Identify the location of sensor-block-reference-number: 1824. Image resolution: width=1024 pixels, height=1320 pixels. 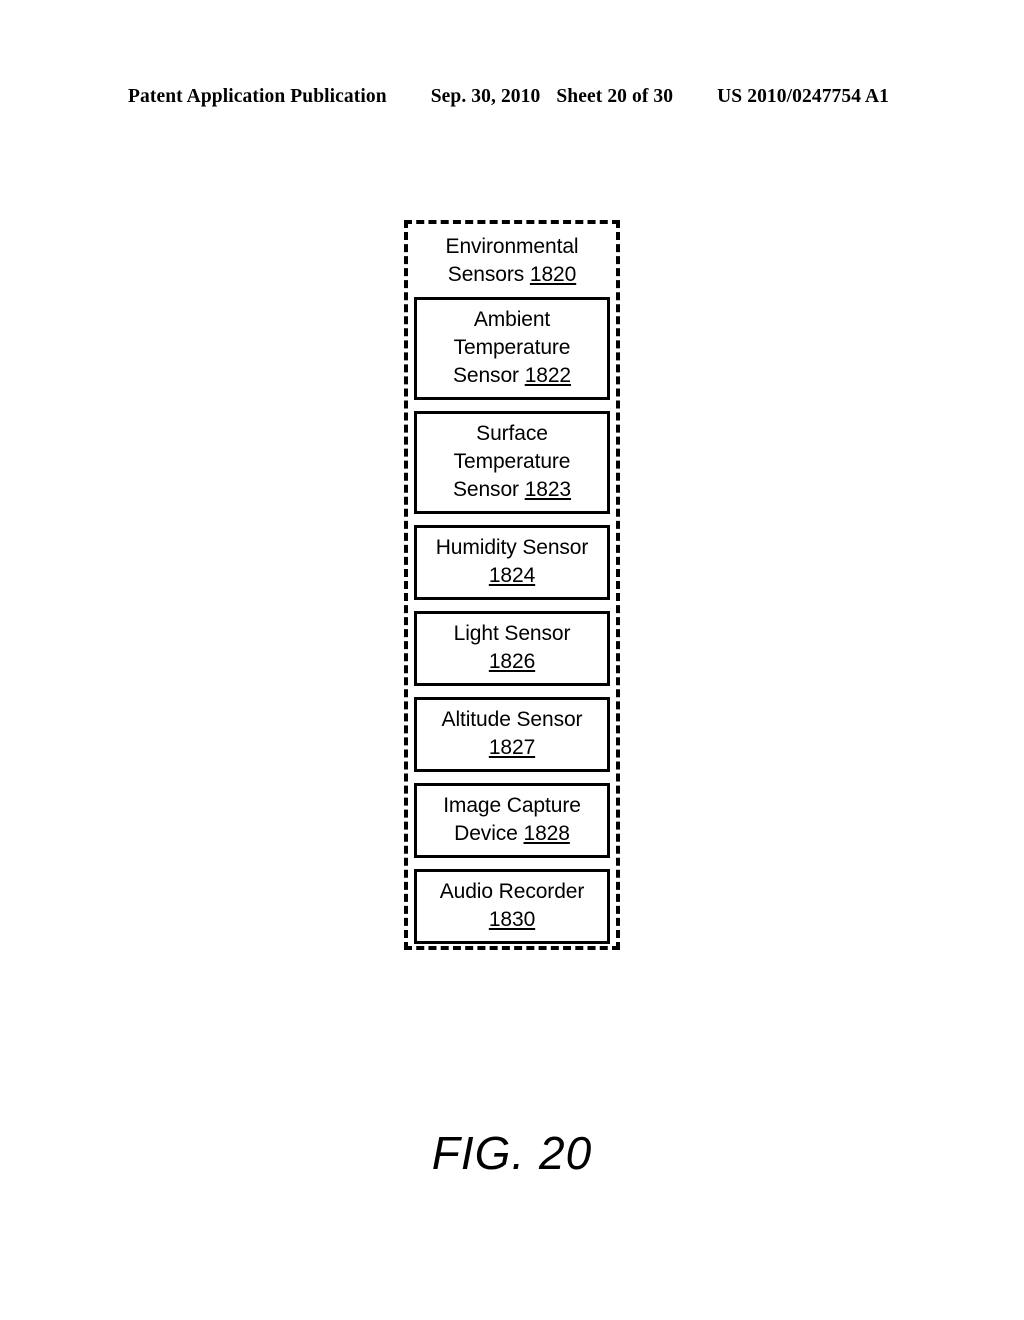
(512, 575).